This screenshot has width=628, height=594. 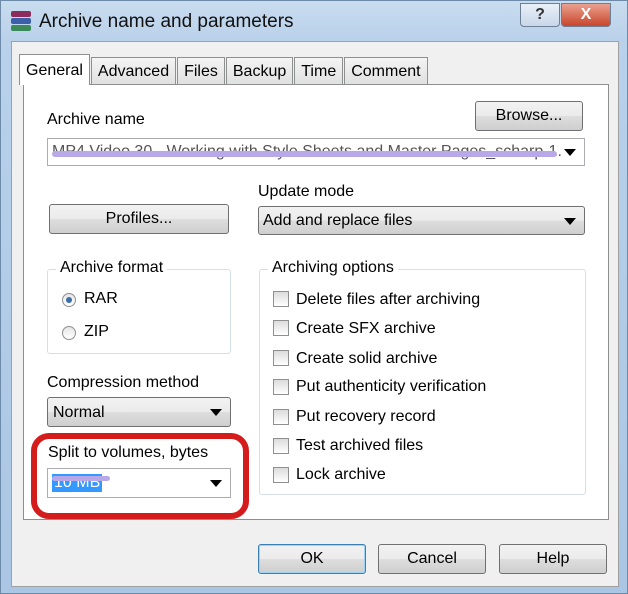 What do you see at coordinates (281, 358) in the screenshot?
I see `create-solid-checkbox` at bounding box center [281, 358].